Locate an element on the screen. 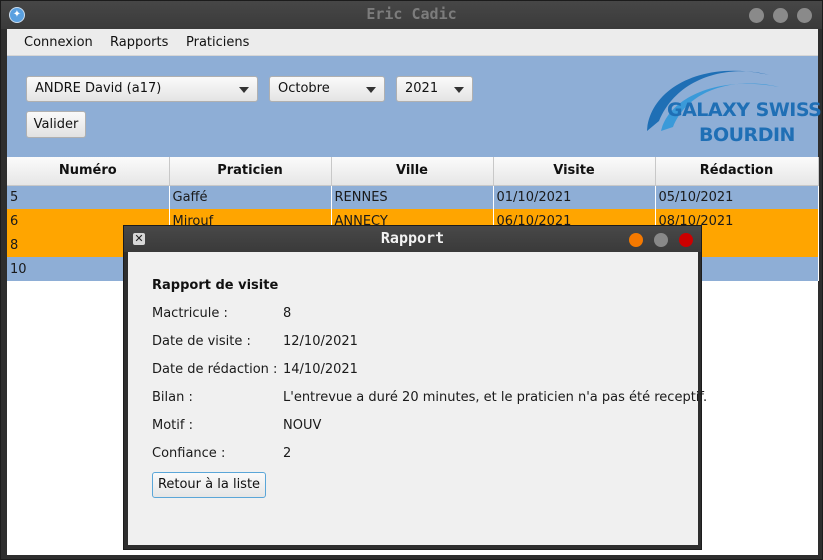  writing-date-label: Date de rédaction : is located at coordinates (215, 369).